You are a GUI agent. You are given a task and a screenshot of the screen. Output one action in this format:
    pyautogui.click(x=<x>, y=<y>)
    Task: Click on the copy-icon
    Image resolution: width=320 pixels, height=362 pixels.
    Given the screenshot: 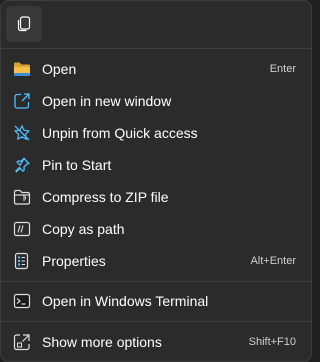 What is the action you would take?
    pyautogui.click(x=24, y=24)
    